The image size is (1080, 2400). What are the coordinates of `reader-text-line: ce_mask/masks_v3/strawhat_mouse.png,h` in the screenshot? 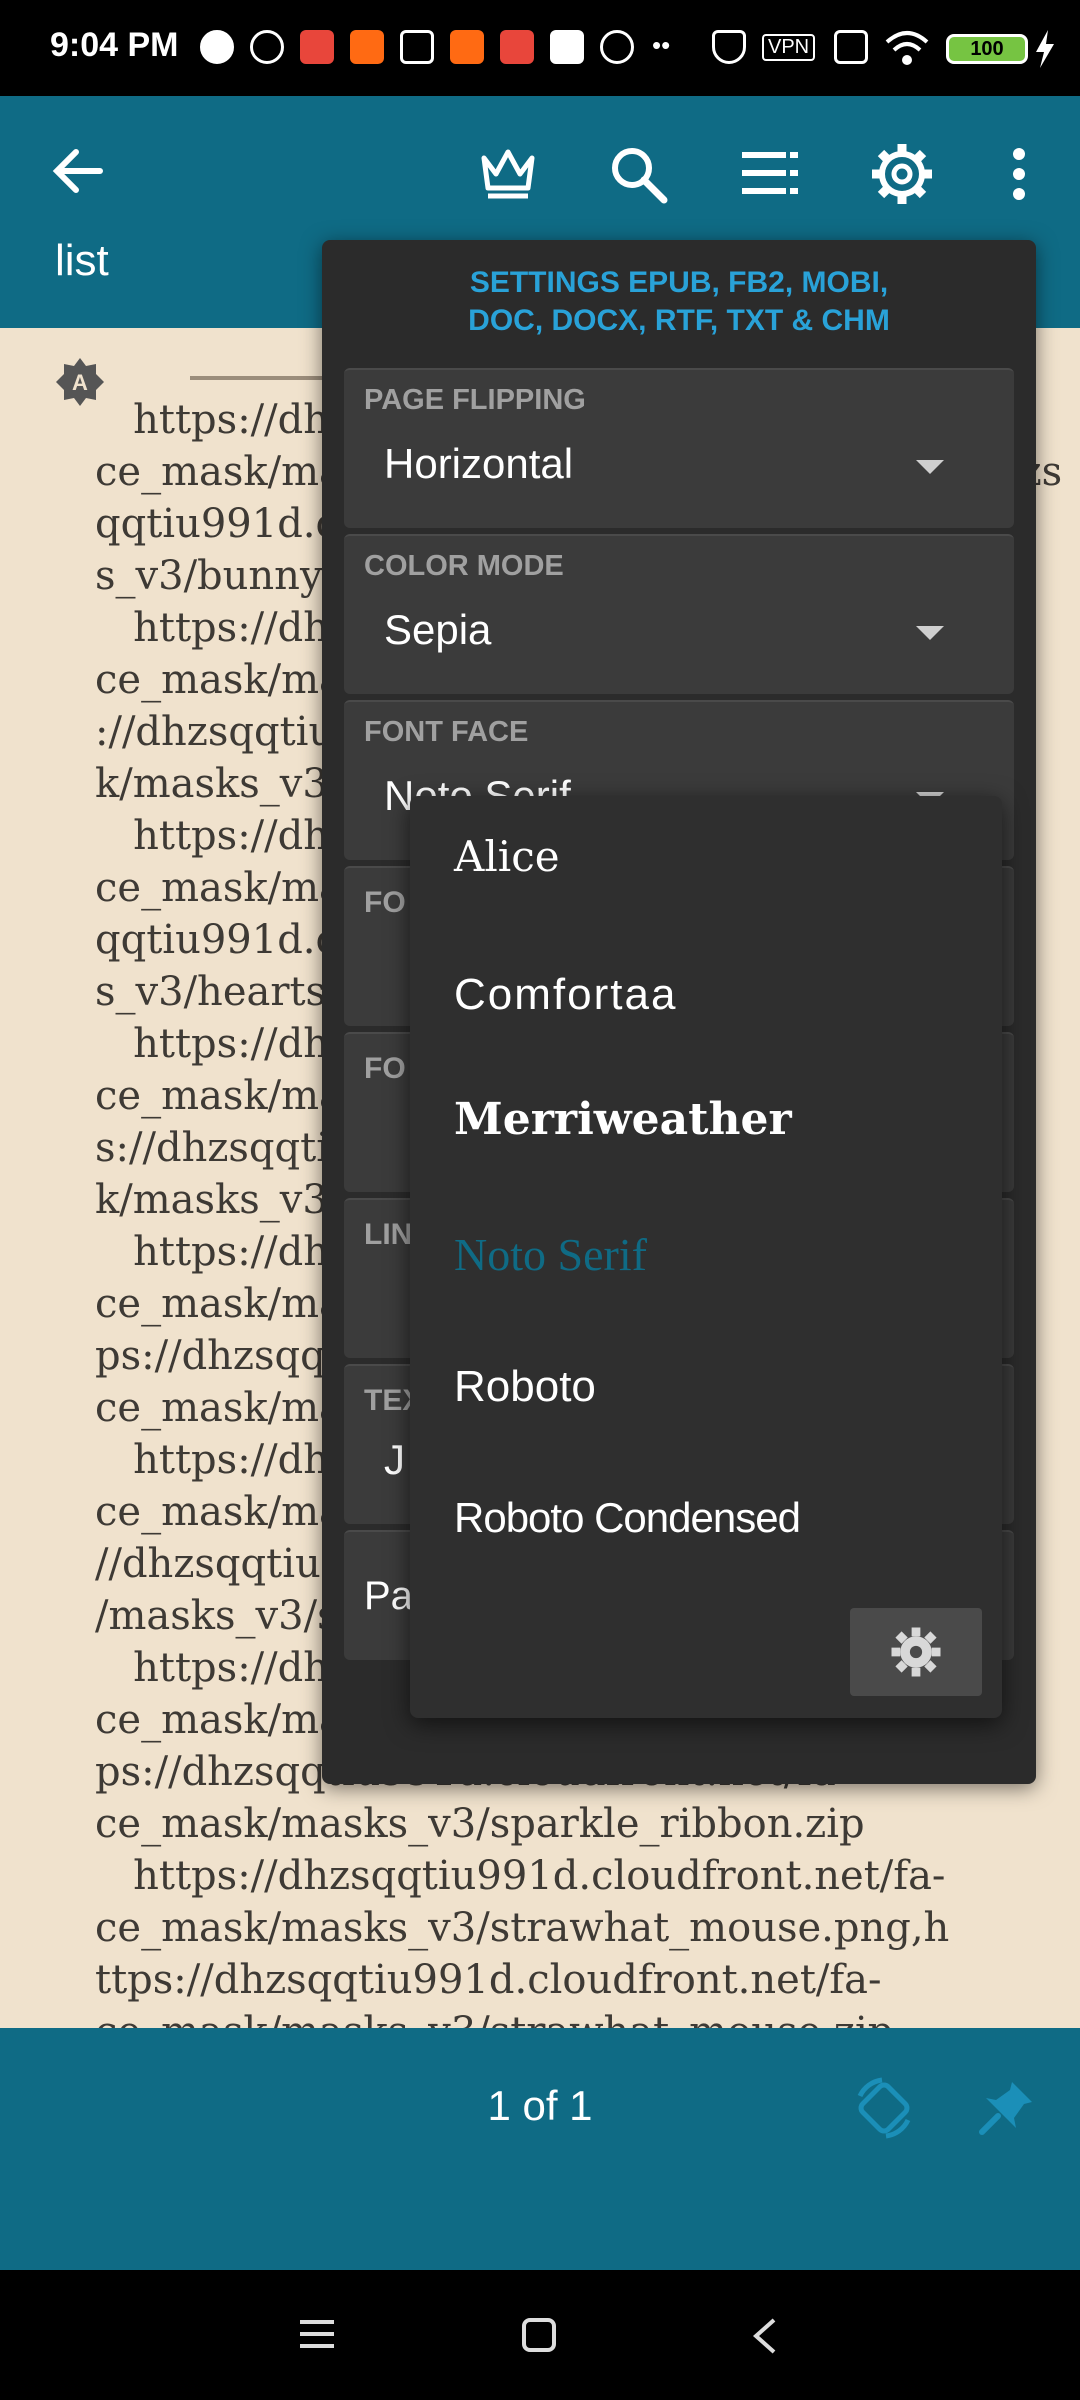 It's located at (522, 1928).